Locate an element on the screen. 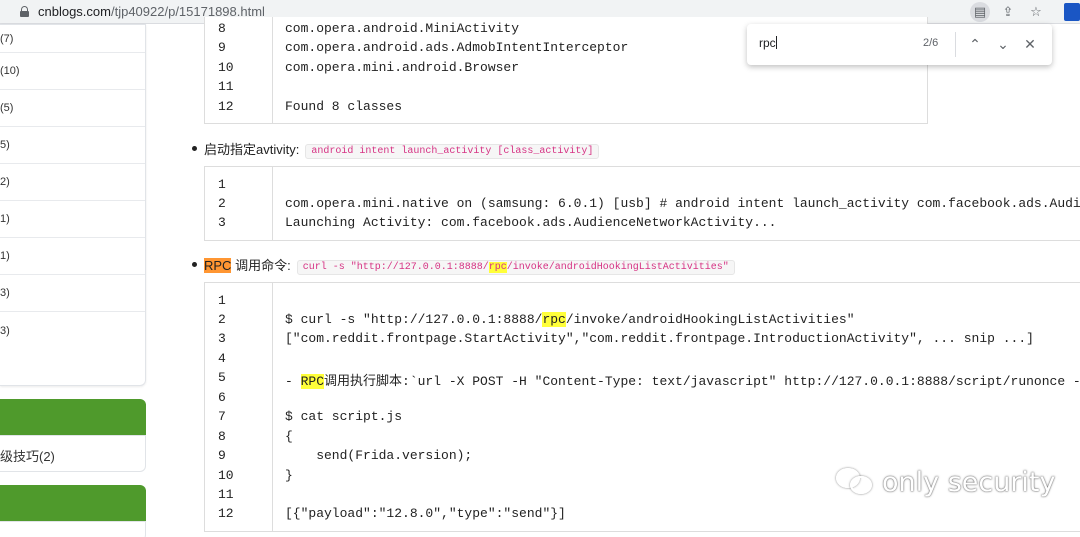  wechat-logo-icon is located at coordinates (856, 481).